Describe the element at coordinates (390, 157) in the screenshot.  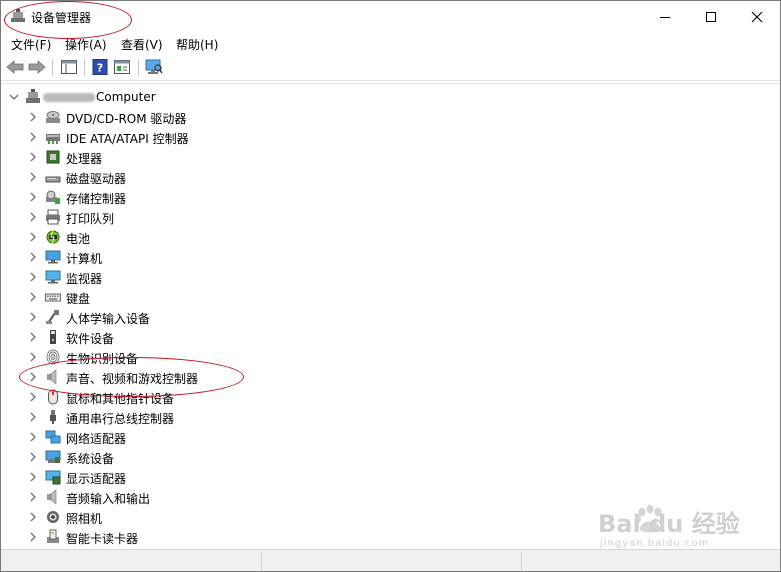
I see `tree-item: 处理器` at that location.